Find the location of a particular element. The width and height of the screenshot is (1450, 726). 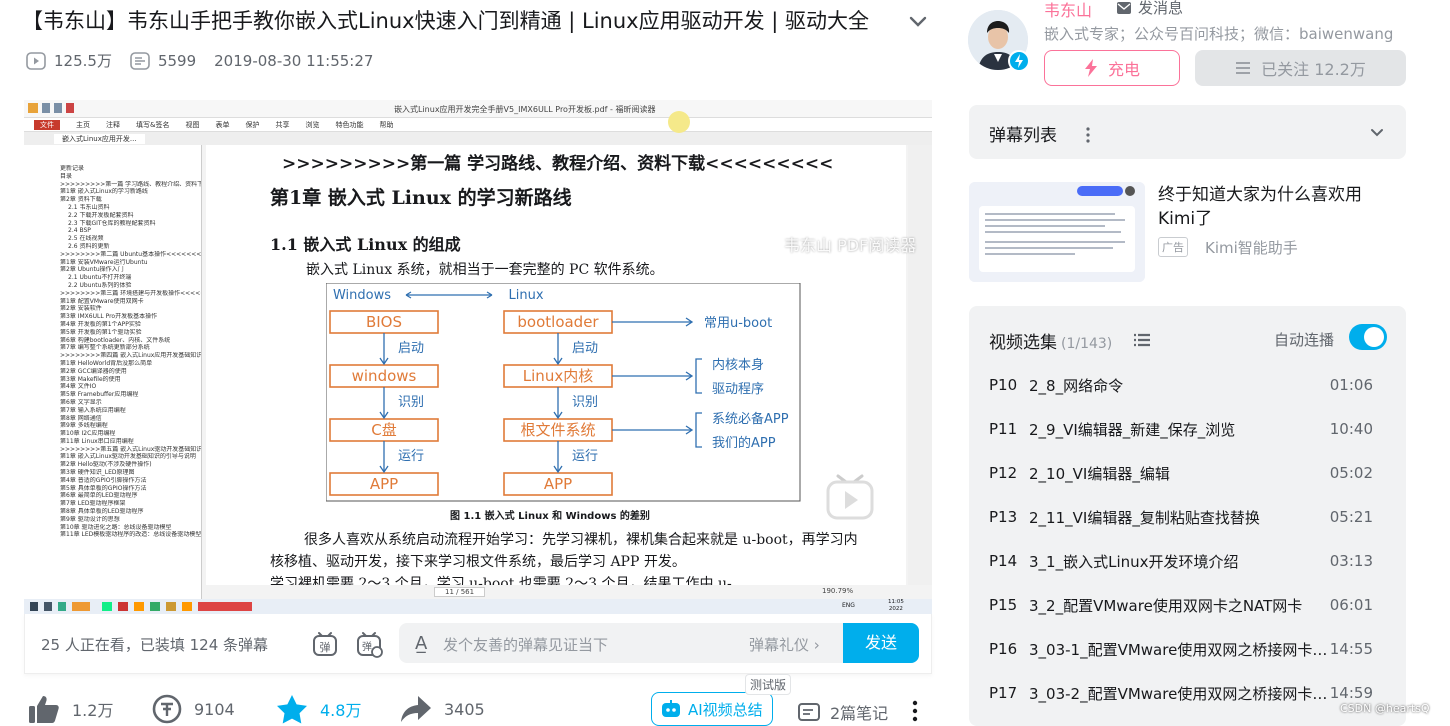

play-button is located at coordinates (850, 499).